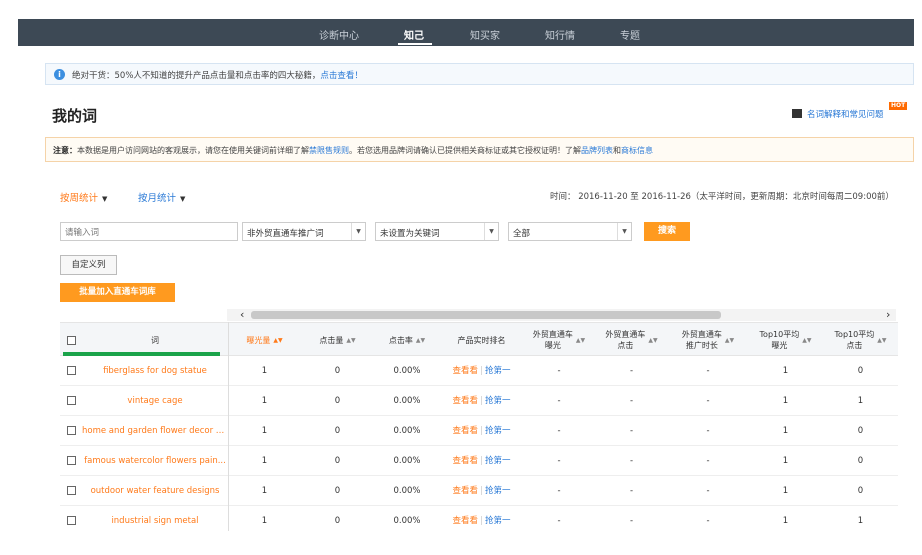 The height and width of the screenshot is (555, 922). I want to click on keyword-setting-select: 未设置为关键词 ▼, so click(437, 231).